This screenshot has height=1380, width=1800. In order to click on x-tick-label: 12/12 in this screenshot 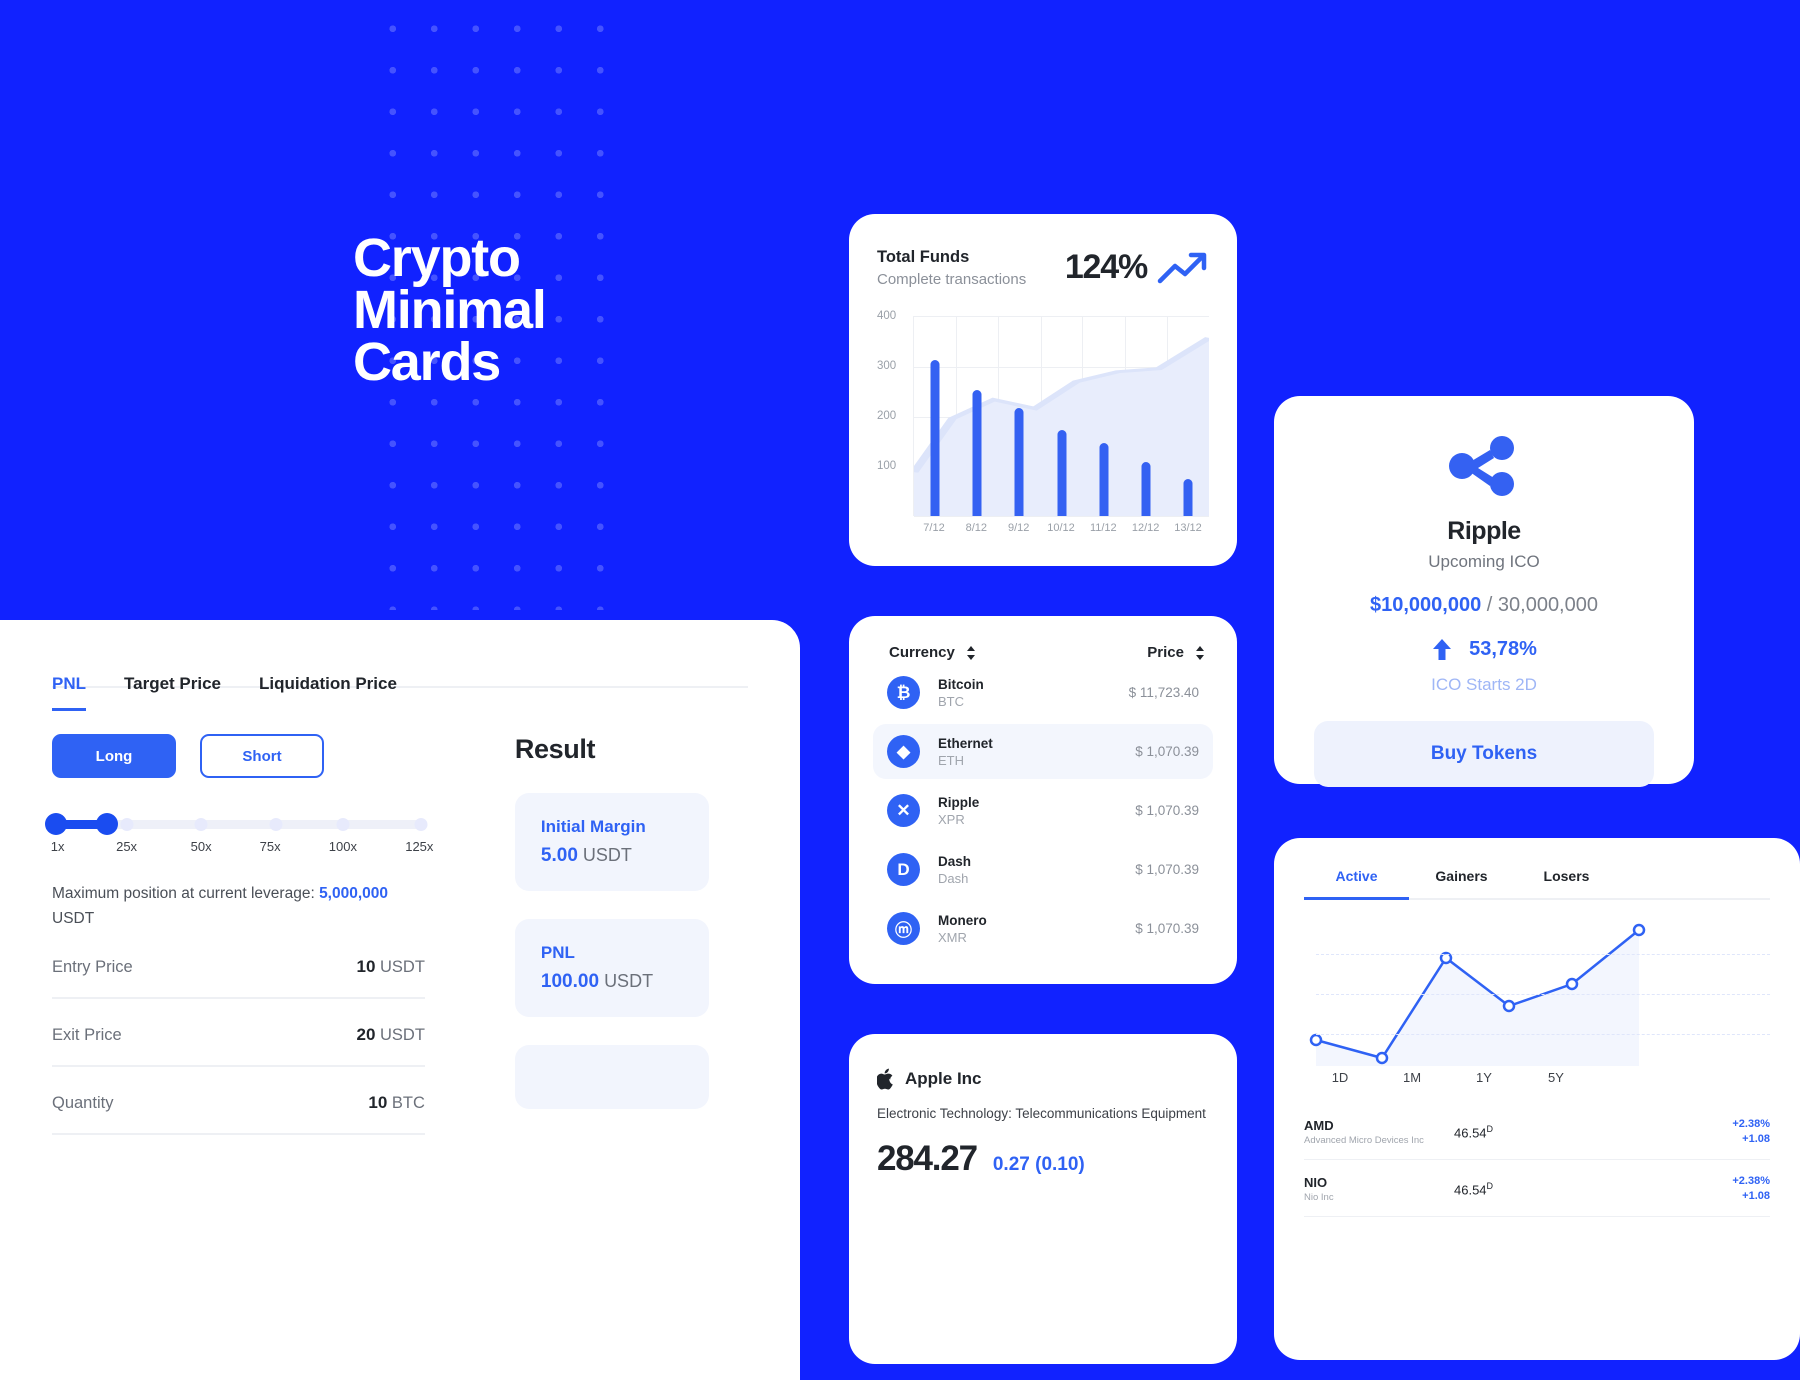, I will do `click(1145, 528)`.